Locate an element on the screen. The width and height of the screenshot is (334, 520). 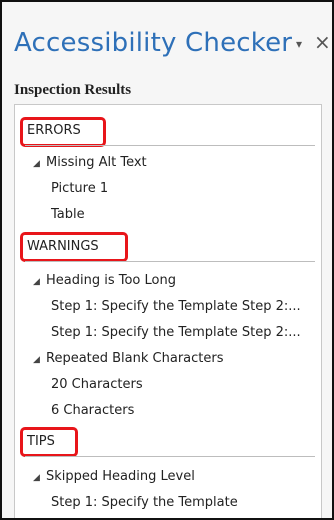
group-label: Missing Alt Text is located at coordinates (96, 162).